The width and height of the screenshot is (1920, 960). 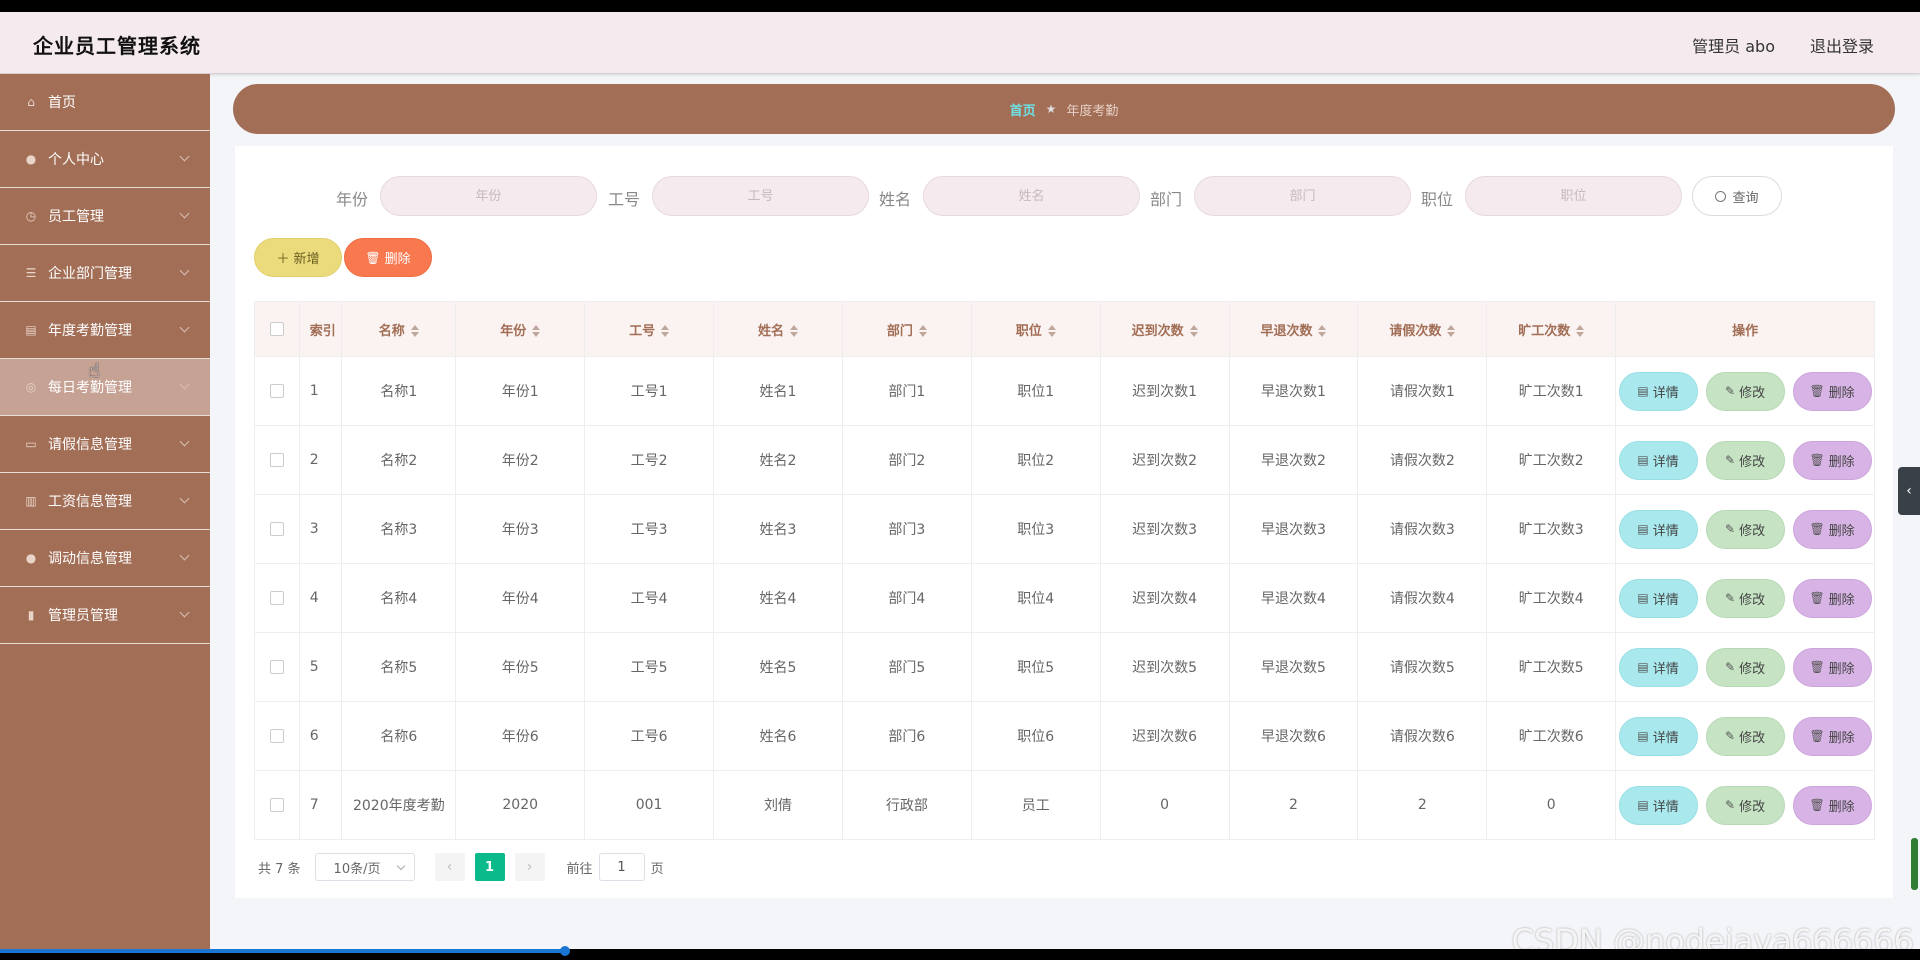 What do you see at coordinates (298, 257) in the screenshot?
I see `add-button: ＋ 新增` at bounding box center [298, 257].